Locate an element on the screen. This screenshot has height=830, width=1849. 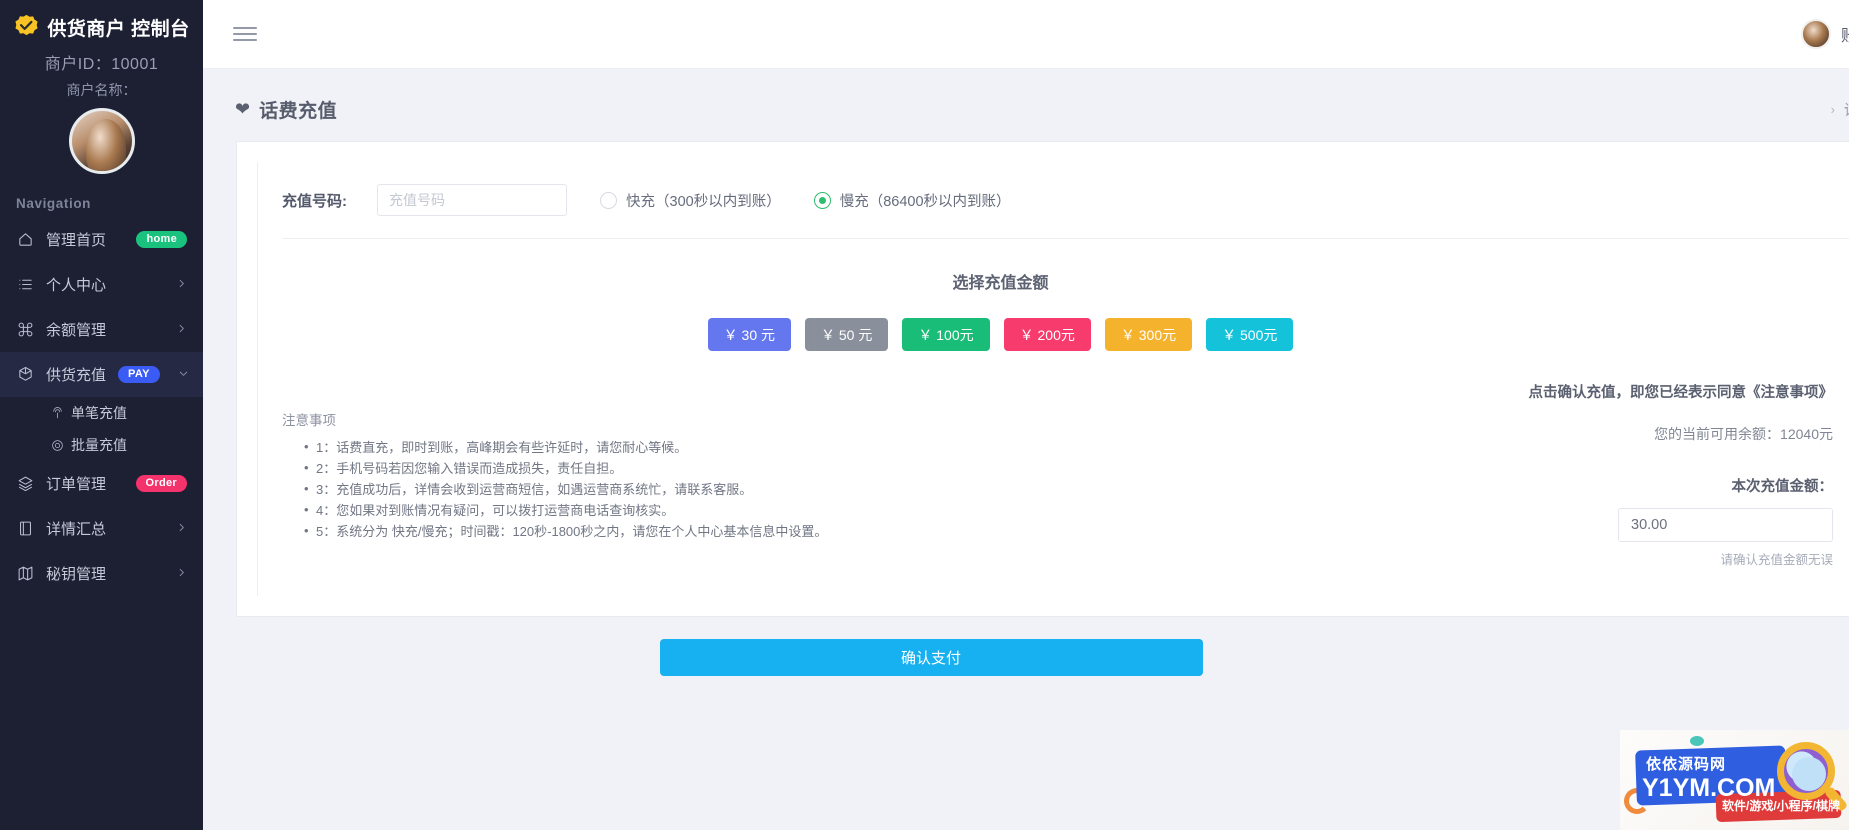
sidebar-item-label: 余额管理 is located at coordinates (76, 330).